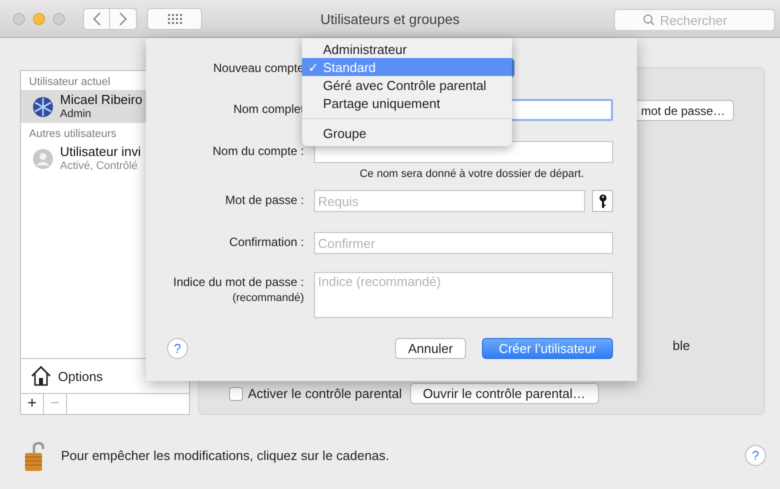 The height and width of the screenshot is (489, 780). What do you see at coordinates (694, 20) in the screenshot?
I see `search-field: Rechercher` at bounding box center [694, 20].